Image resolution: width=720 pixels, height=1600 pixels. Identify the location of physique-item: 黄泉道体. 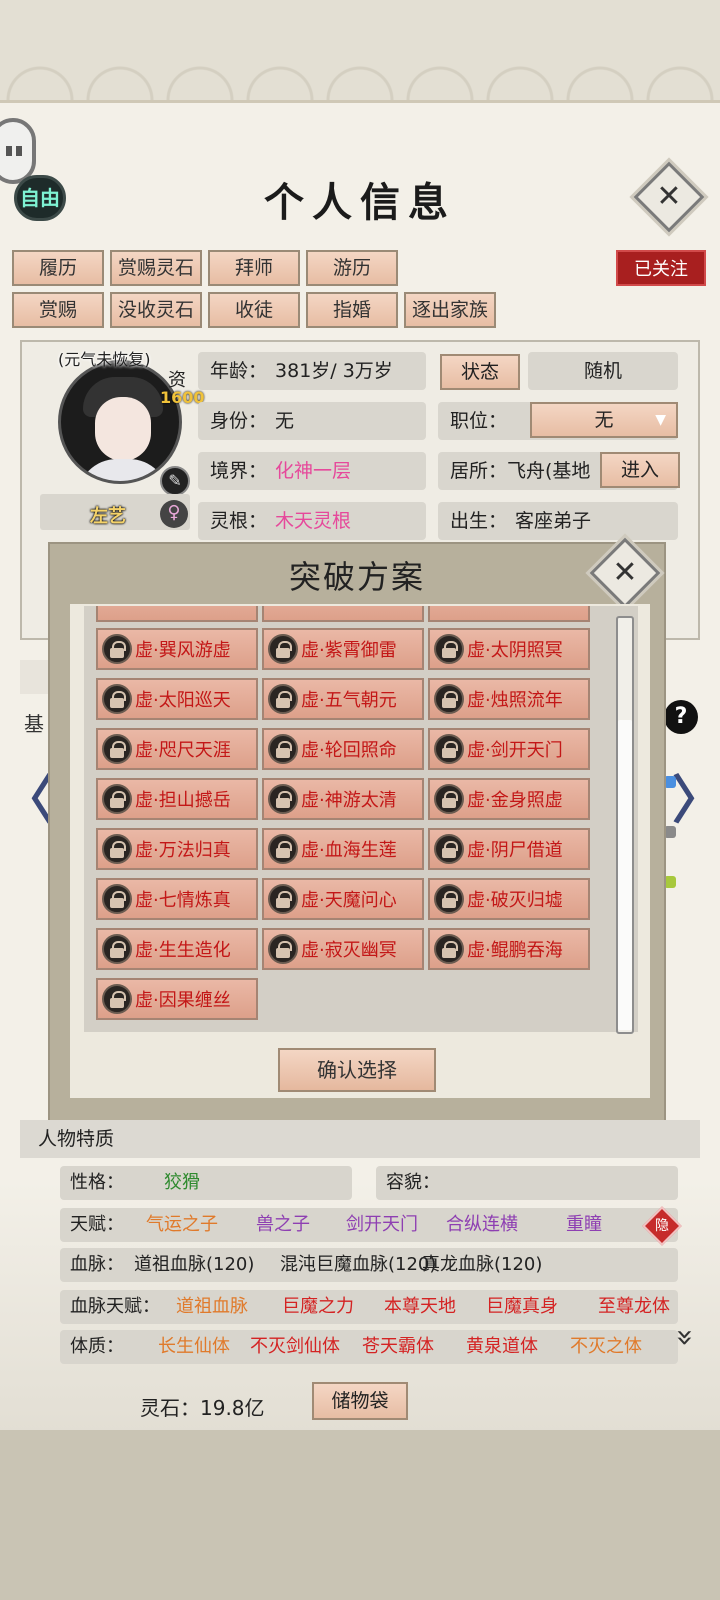
(502, 1347).